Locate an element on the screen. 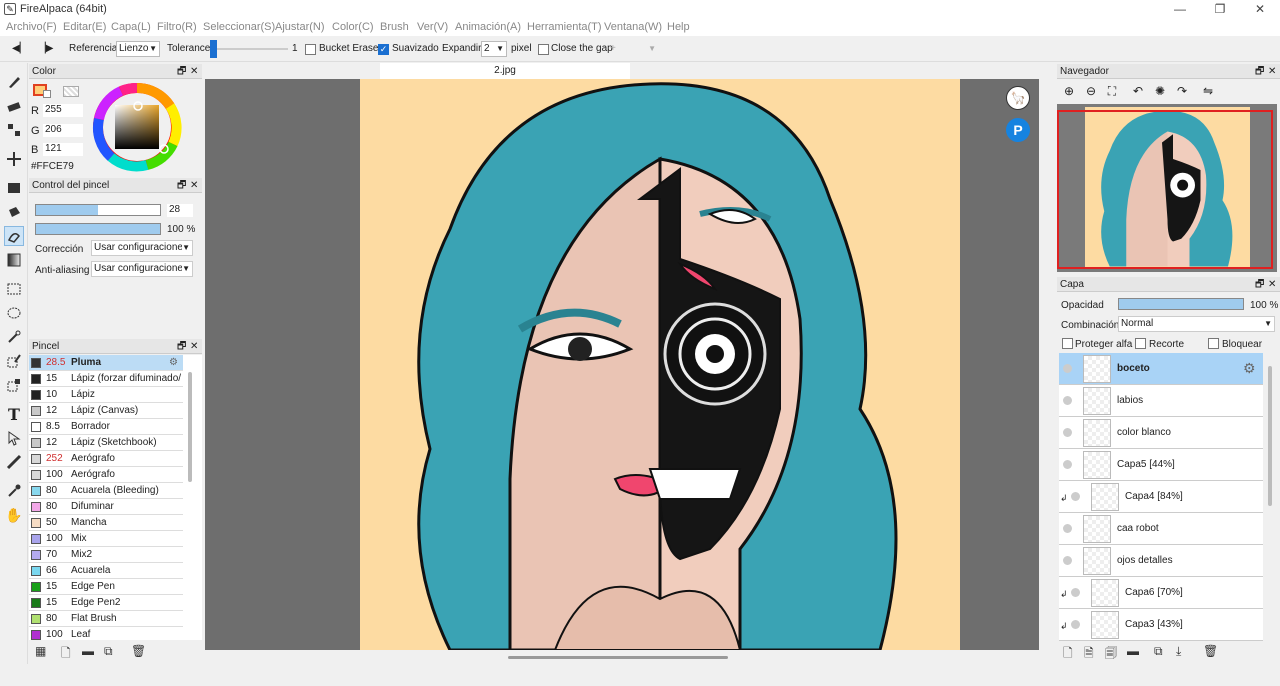 This screenshot has height=686, width=1280. minimize-button: — is located at coordinates (1180, 9).